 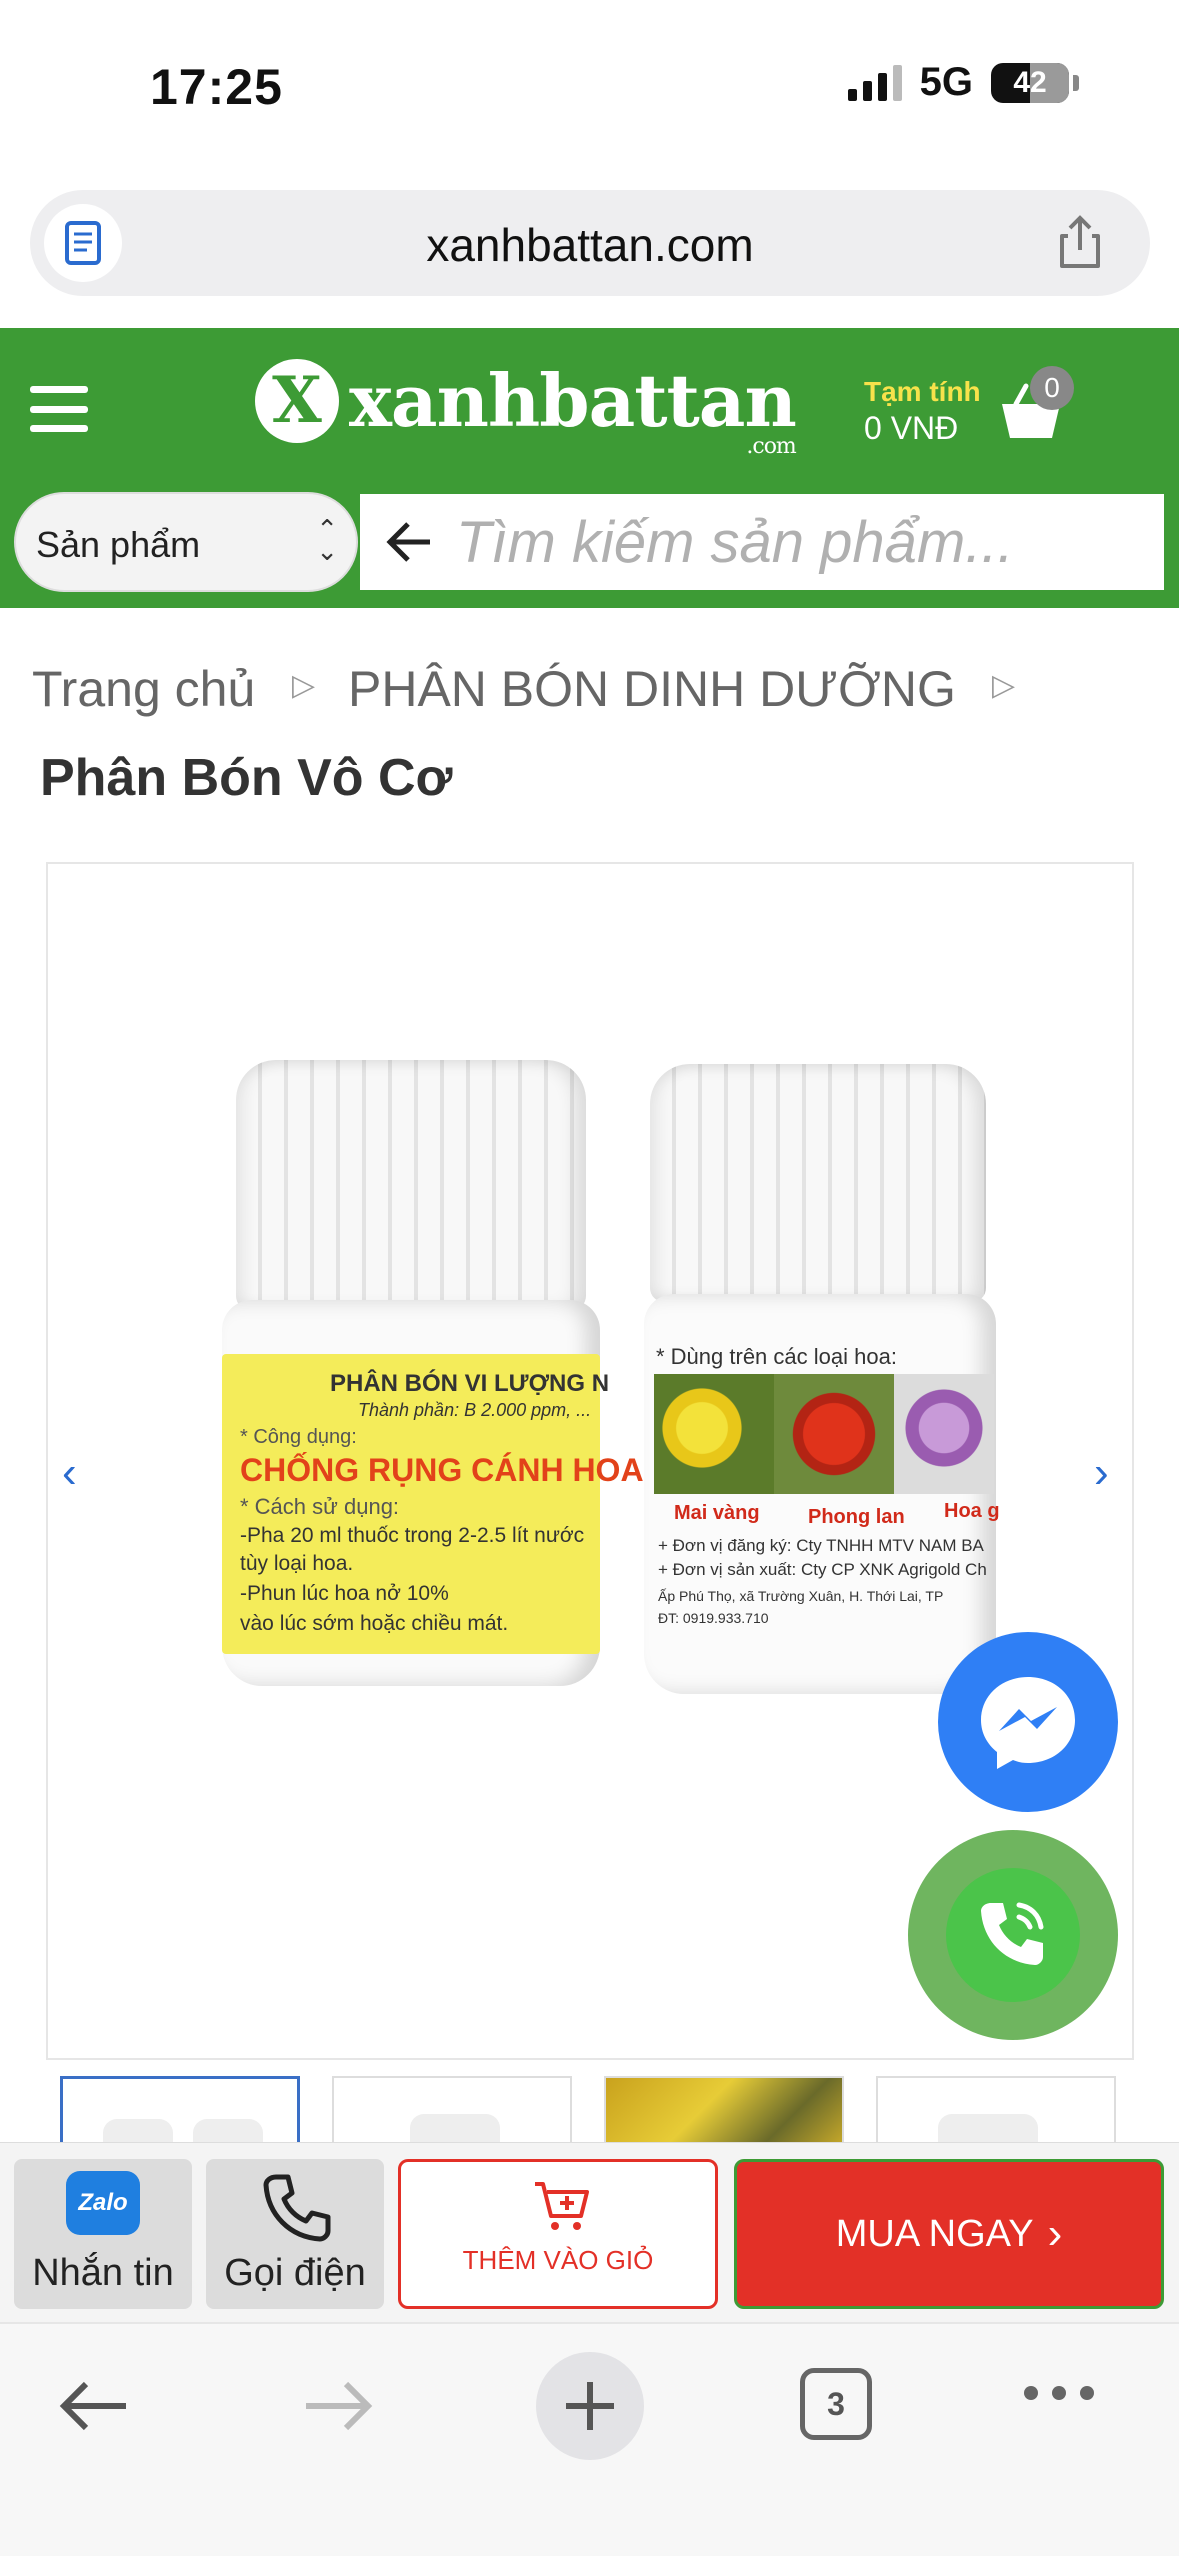 I want to click on category-select-value: Sản phẩm, so click(x=118, y=544).